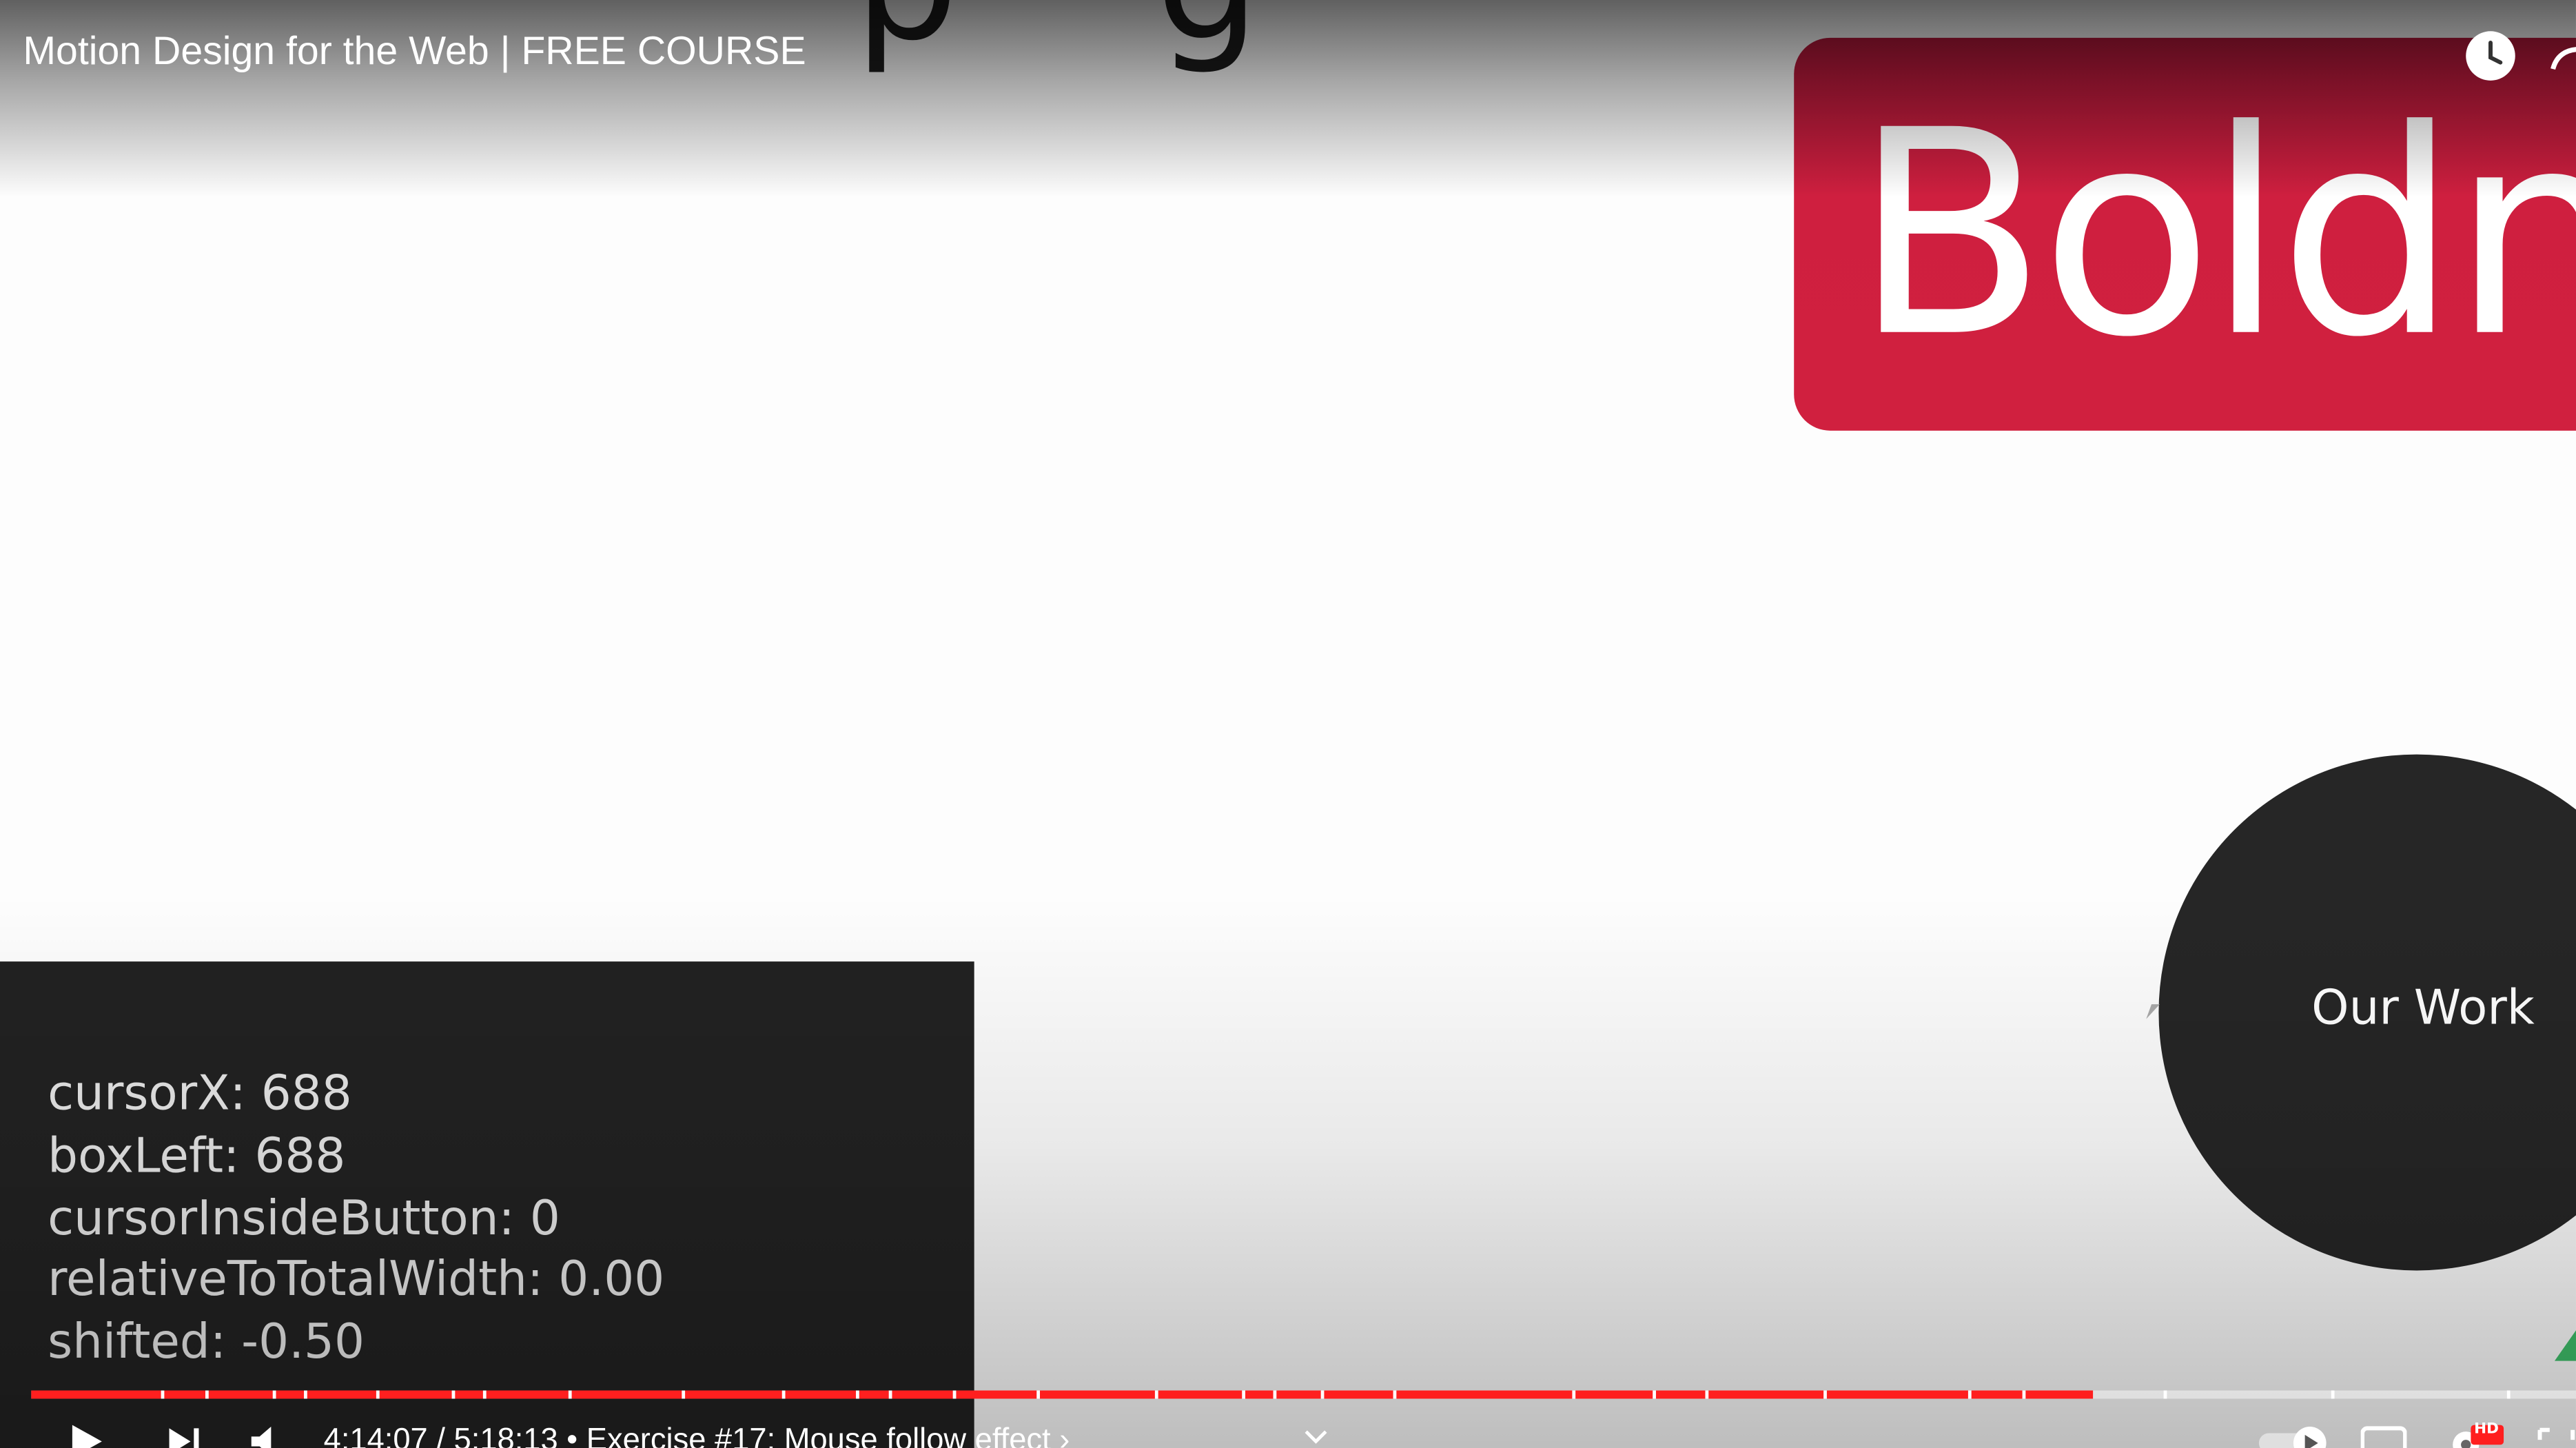  What do you see at coordinates (2561, 59) in the screenshot?
I see `share-icon` at bounding box center [2561, 59].